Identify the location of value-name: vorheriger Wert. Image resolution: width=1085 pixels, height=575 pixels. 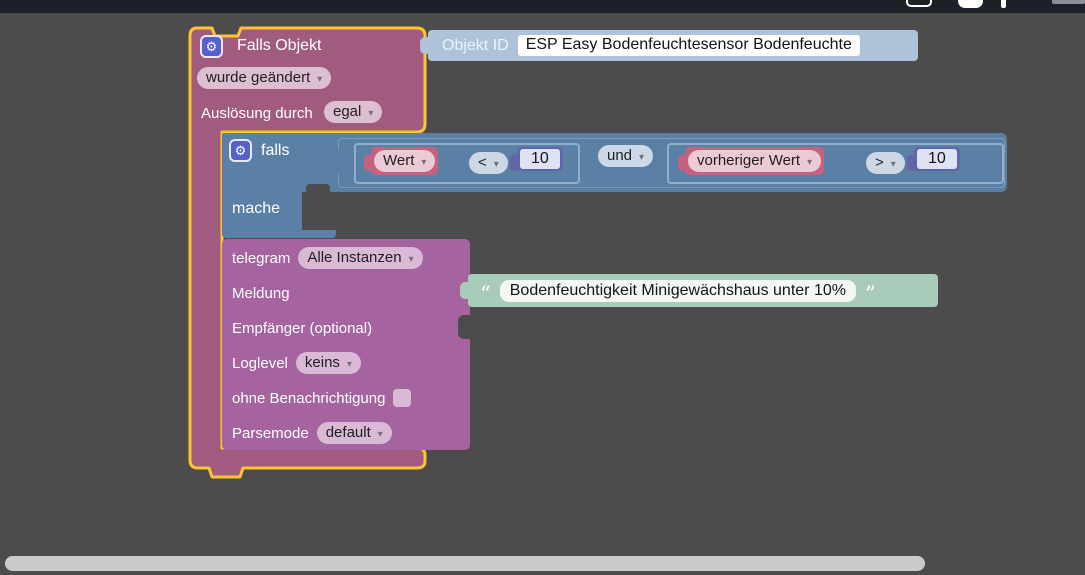
(749, 160).